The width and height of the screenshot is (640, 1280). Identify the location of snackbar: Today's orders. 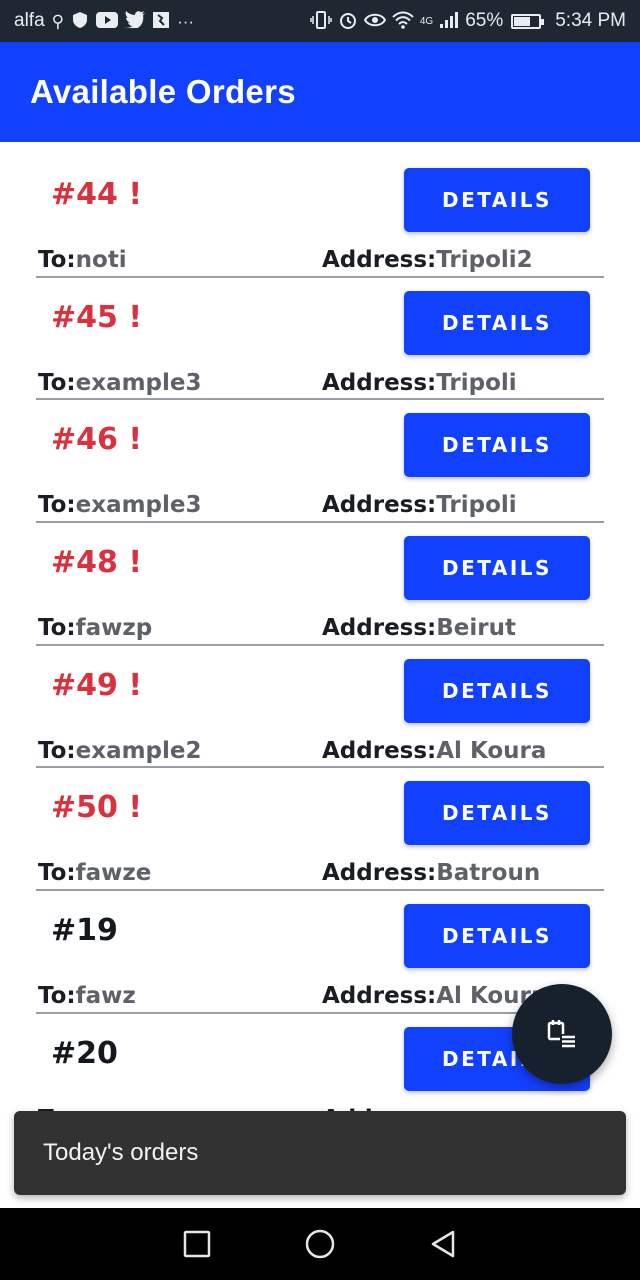
(320, 1153).